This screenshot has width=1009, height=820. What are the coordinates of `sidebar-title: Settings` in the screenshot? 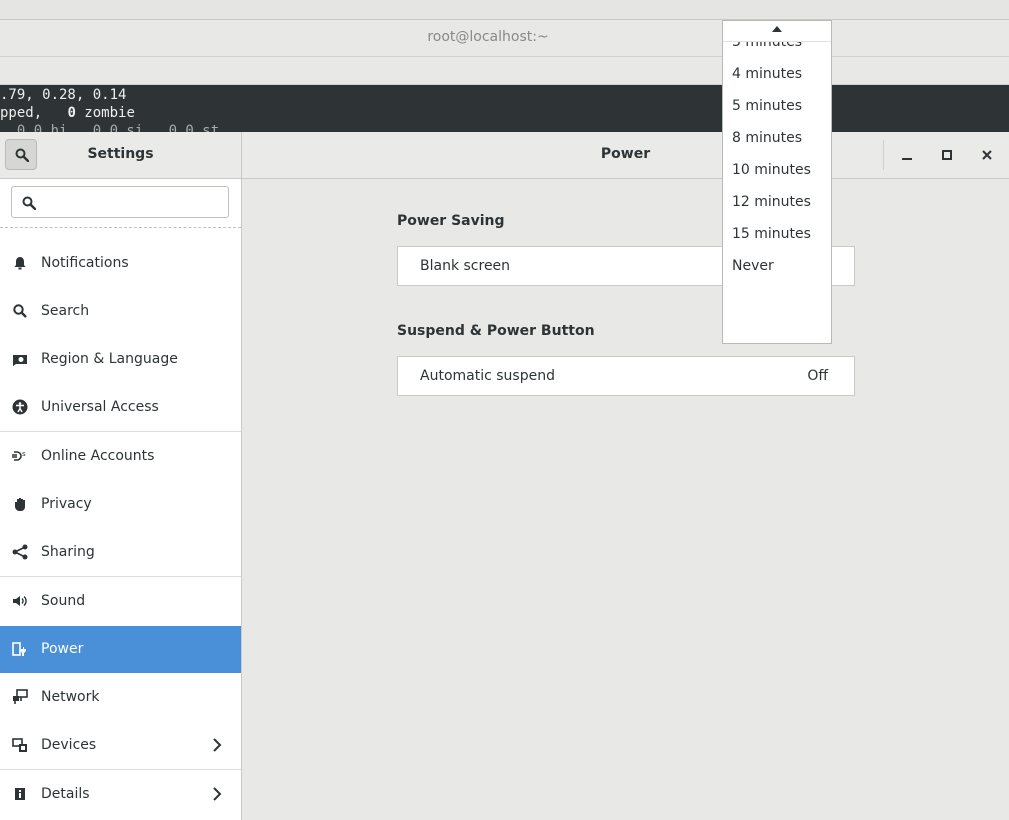 It's located at (120, 154).